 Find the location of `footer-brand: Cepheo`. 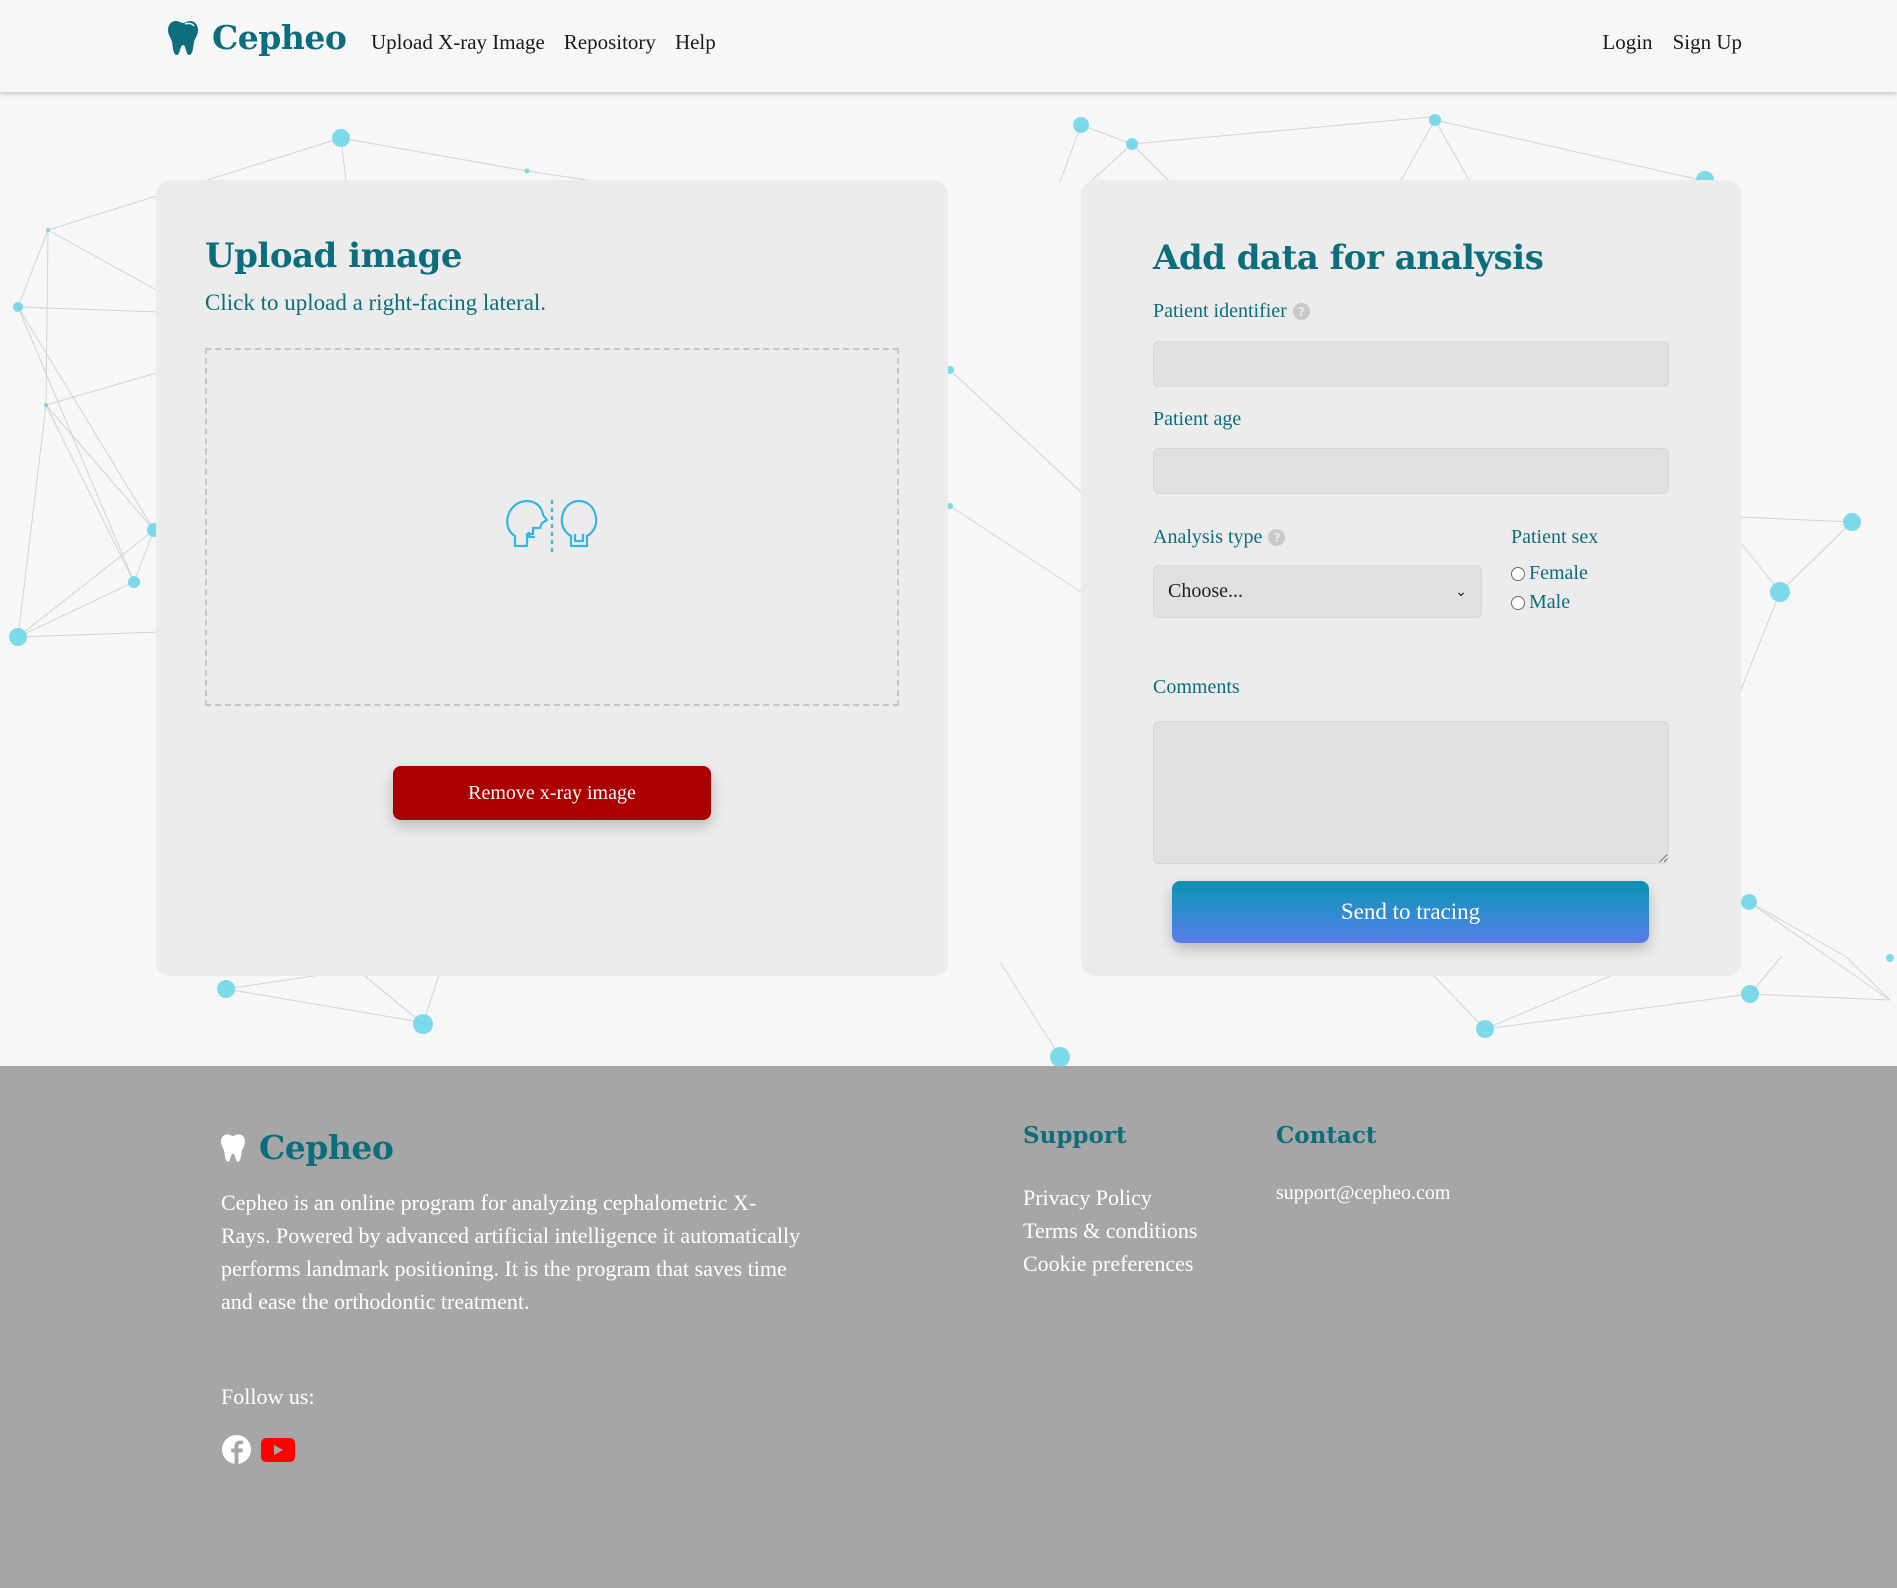

footer-brand: Cepheo is located at coordinates (307, 1147).